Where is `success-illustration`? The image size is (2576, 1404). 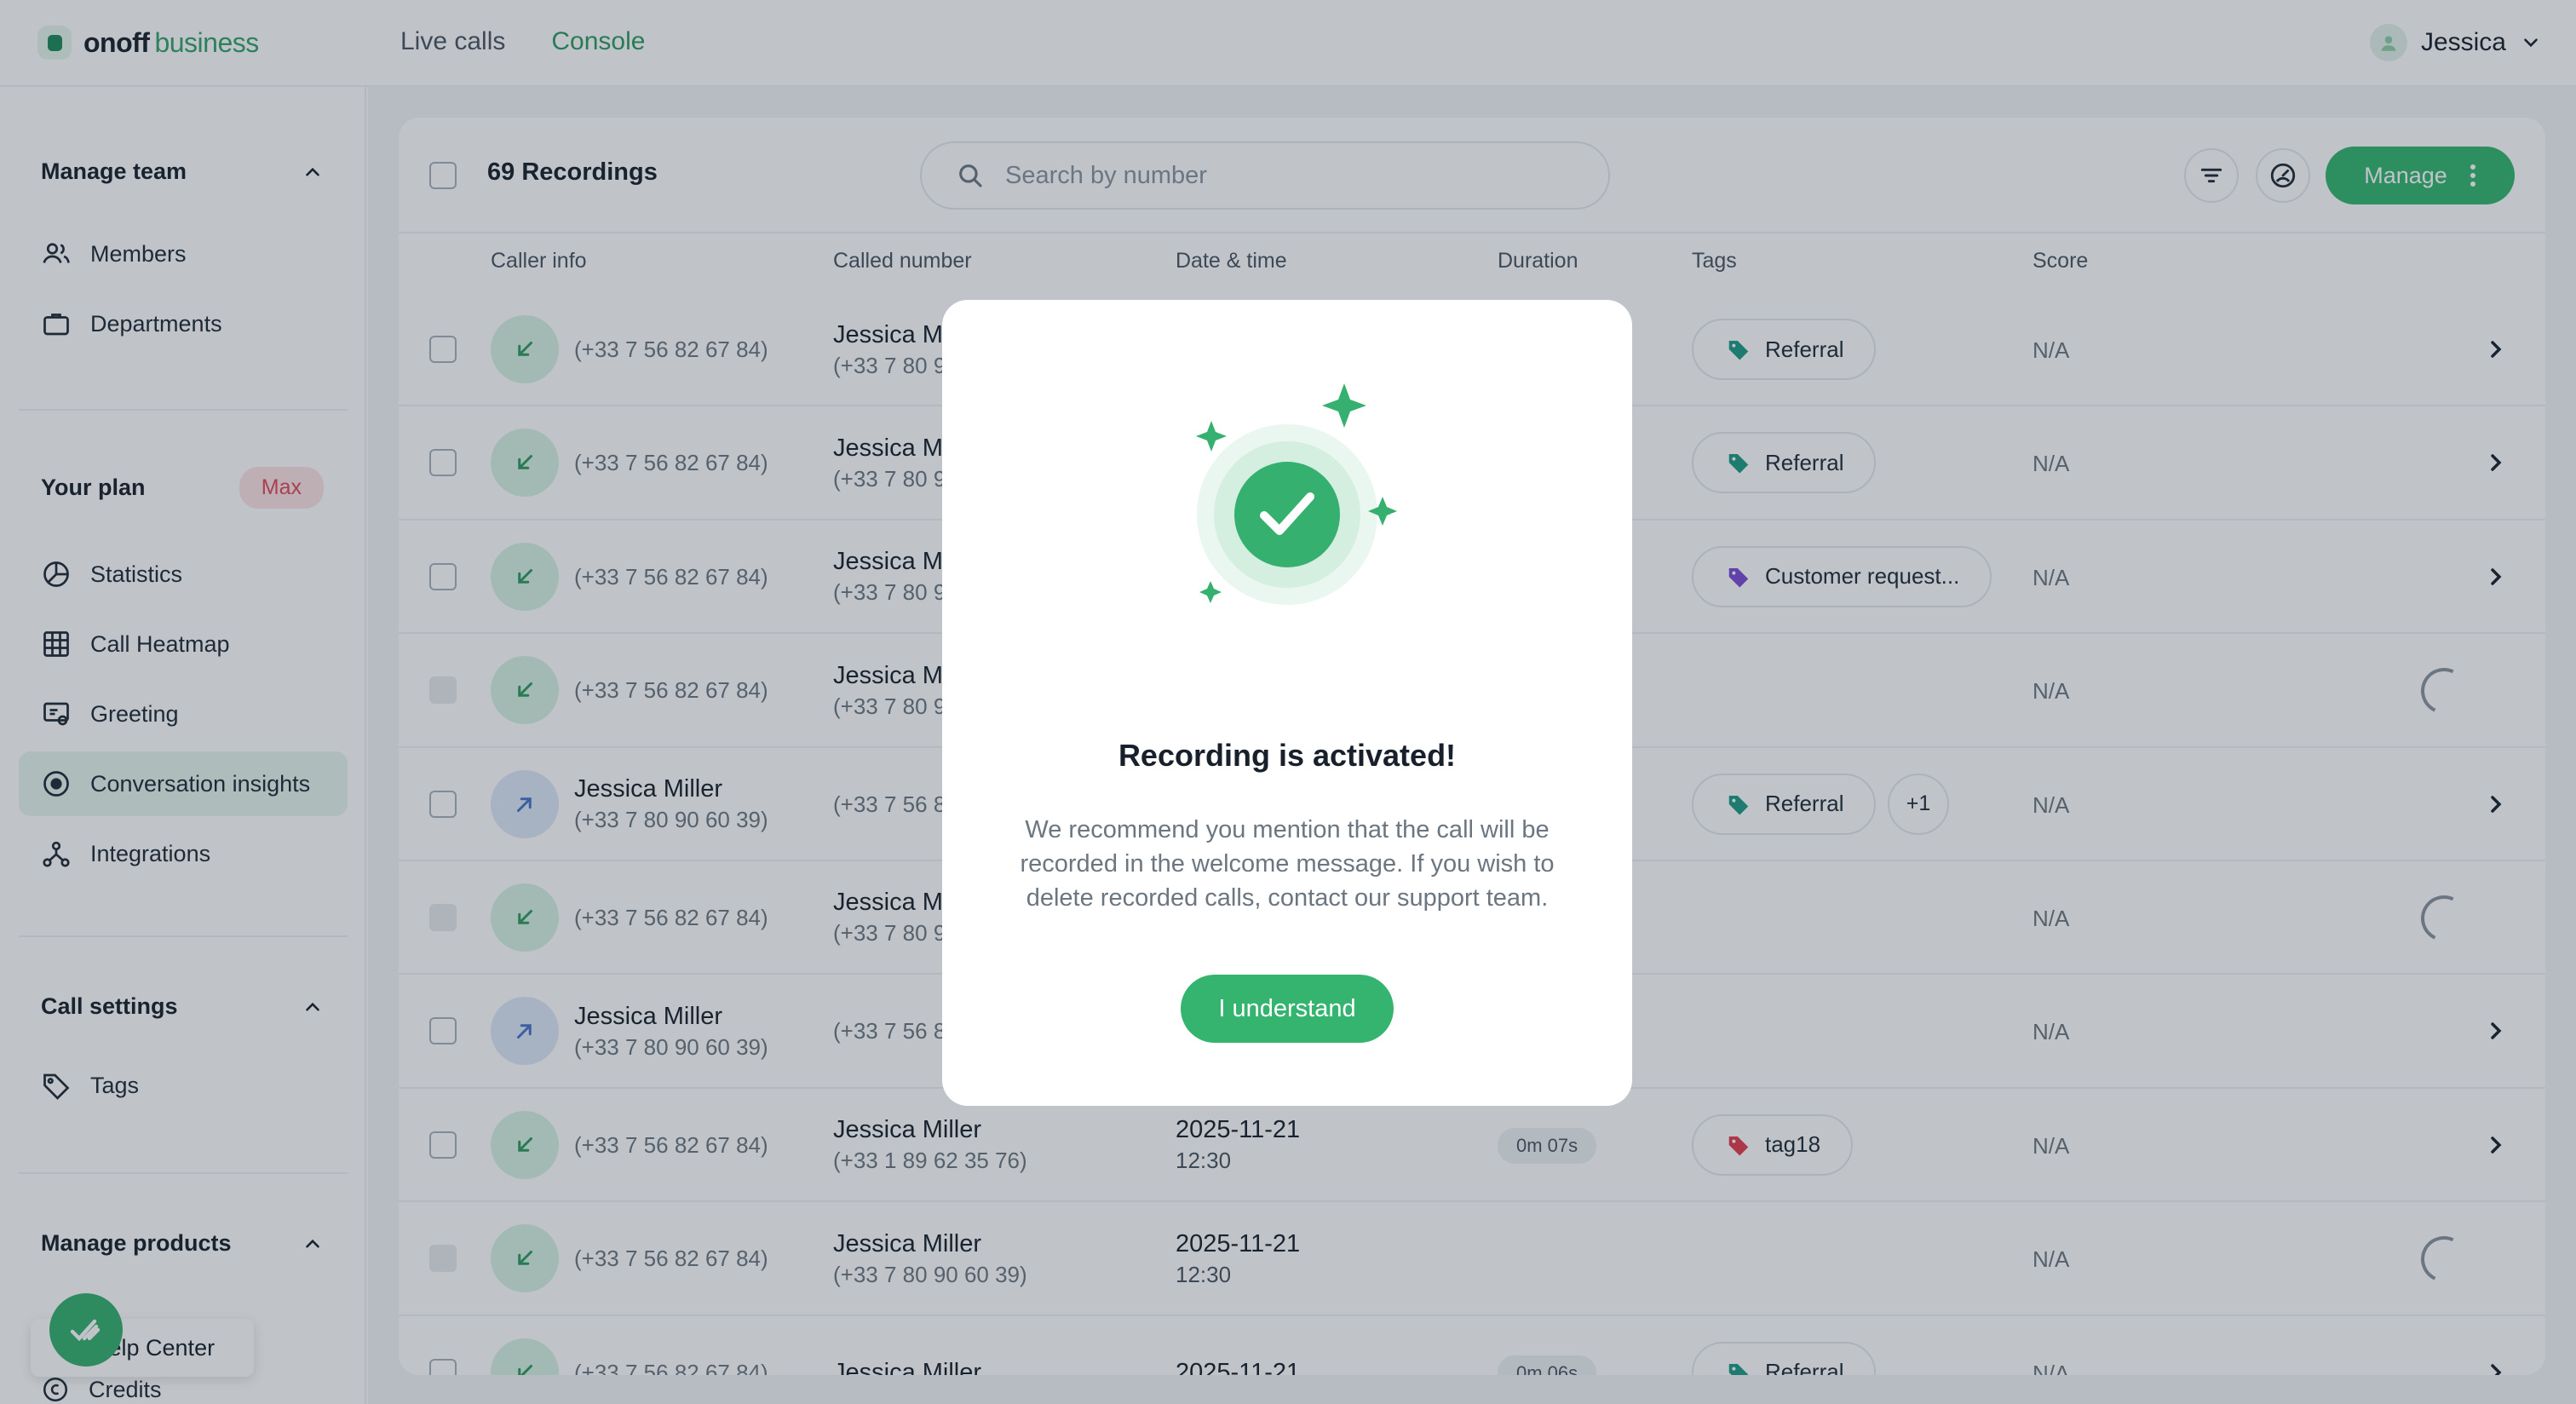 success-illustration is located at coordinates (1287, 479).